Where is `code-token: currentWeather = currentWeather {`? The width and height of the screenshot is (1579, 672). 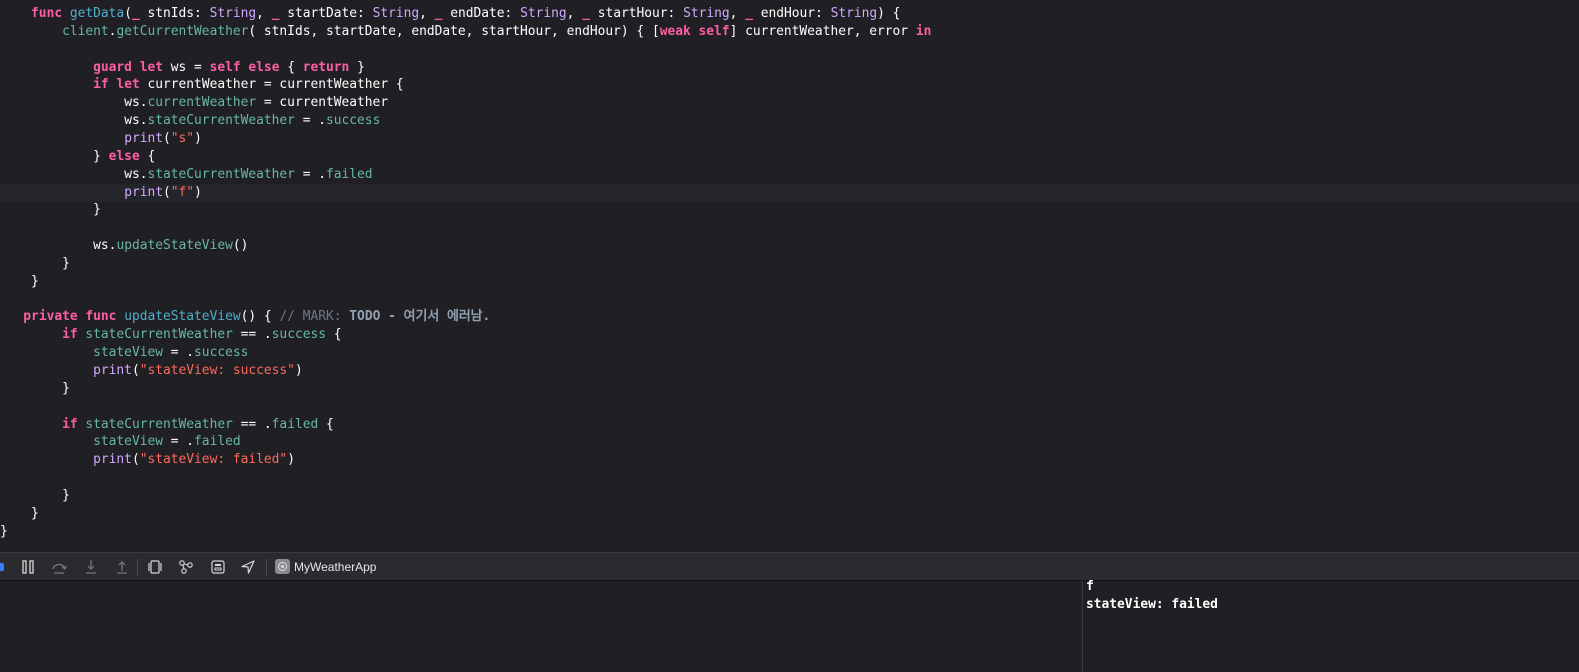
code-token: currentWeather = currentWeather { is located at coordinates (271, 85).